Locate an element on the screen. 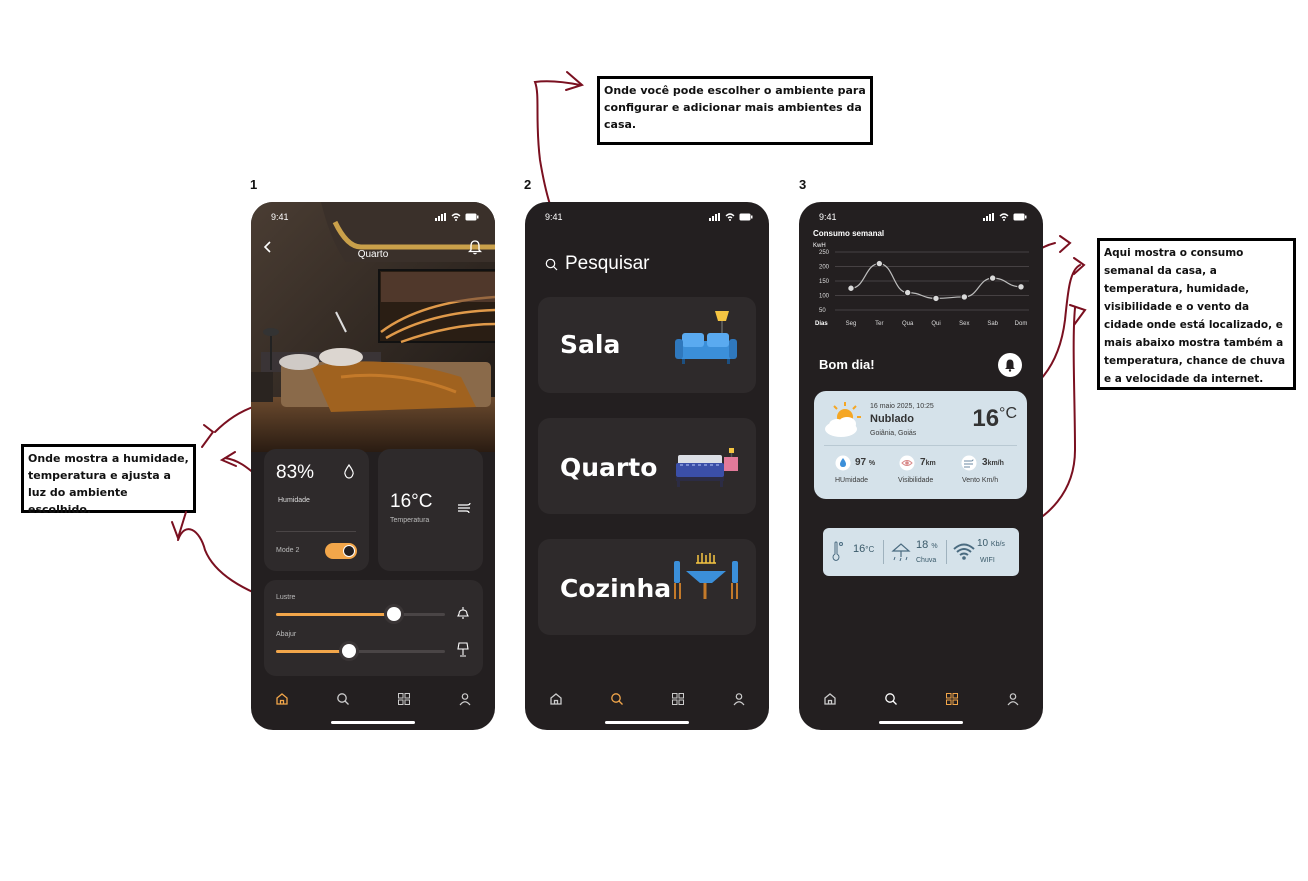 Image resolution: width=1308 pixels, height=881 pixels. room-name: Quarto is located at coordinates (609, 467).